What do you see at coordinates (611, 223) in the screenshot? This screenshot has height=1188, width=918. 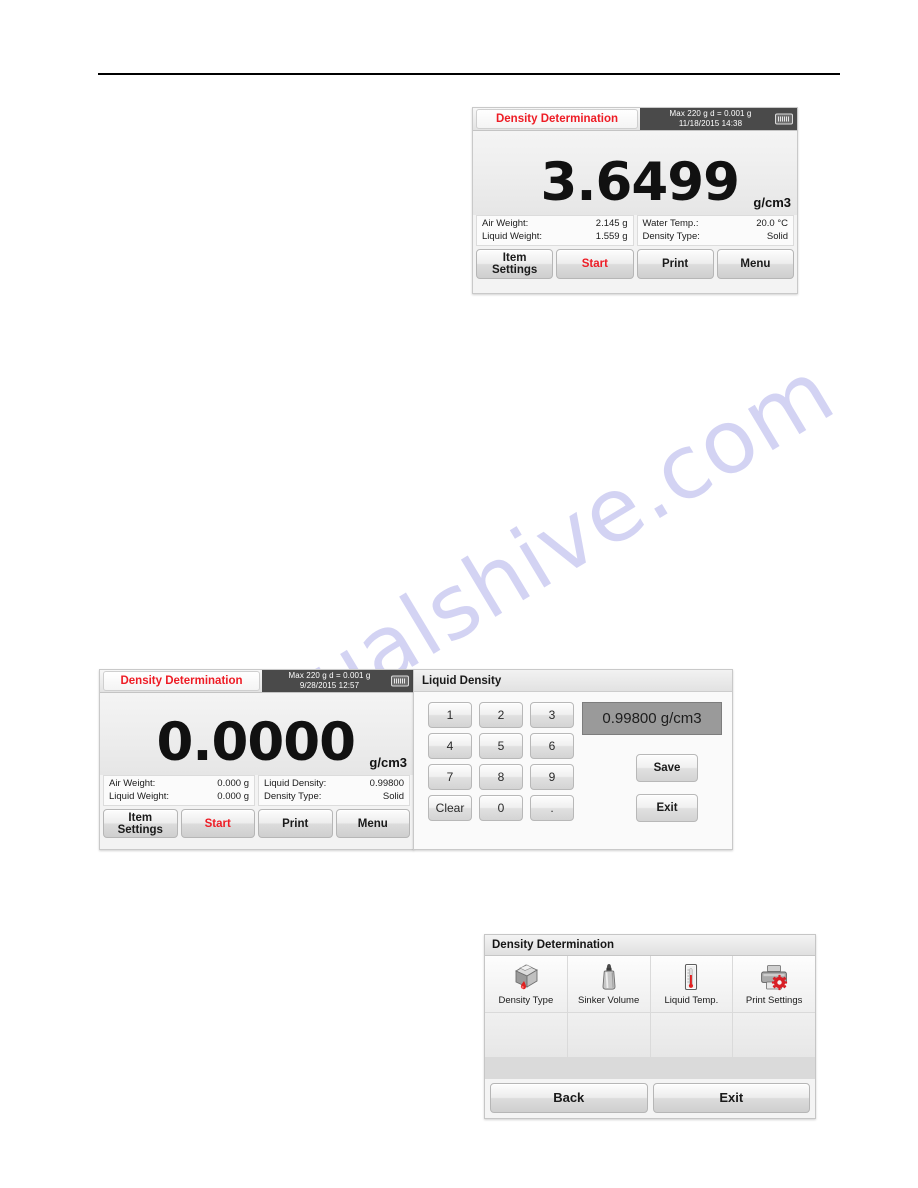 I see `info-value: 2.145 g` at bounding box center [611, 223].